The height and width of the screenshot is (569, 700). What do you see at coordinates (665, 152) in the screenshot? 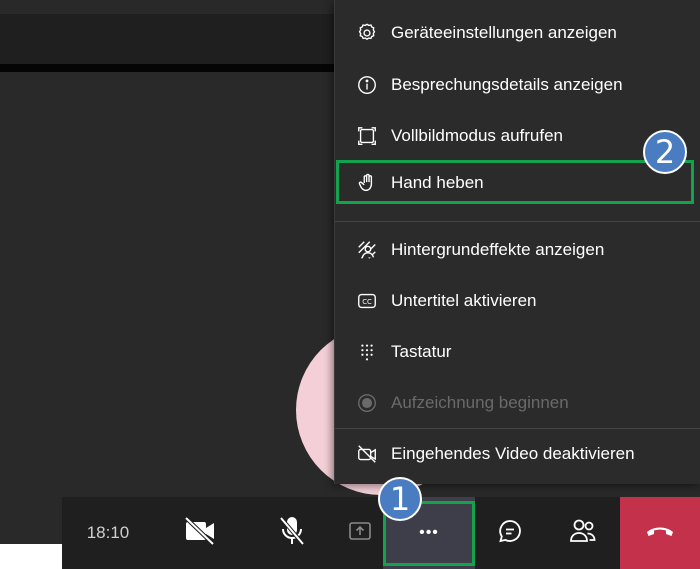
I see `step-badge-2: 2` at bounding box center [665, 152].